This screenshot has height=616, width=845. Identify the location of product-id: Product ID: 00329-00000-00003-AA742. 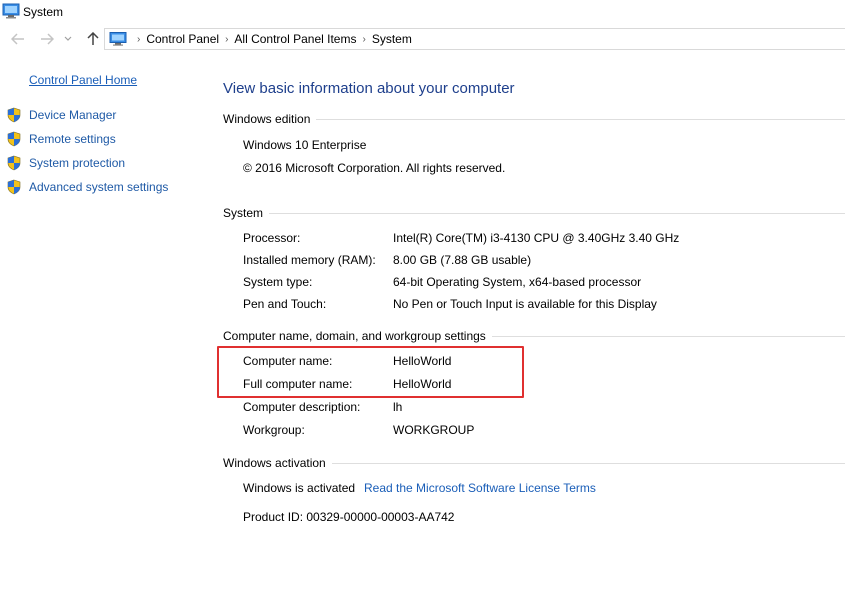
(349, 517).